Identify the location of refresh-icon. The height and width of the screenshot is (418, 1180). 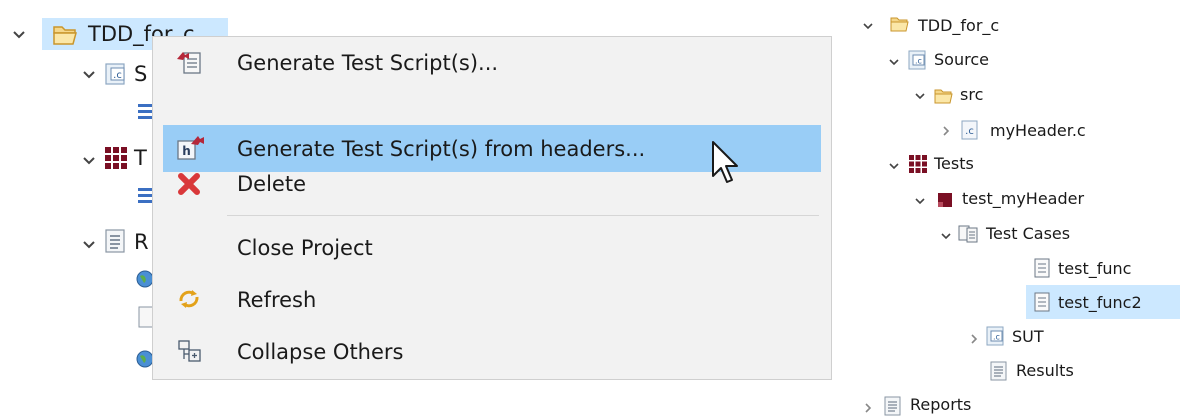
(189, 299).